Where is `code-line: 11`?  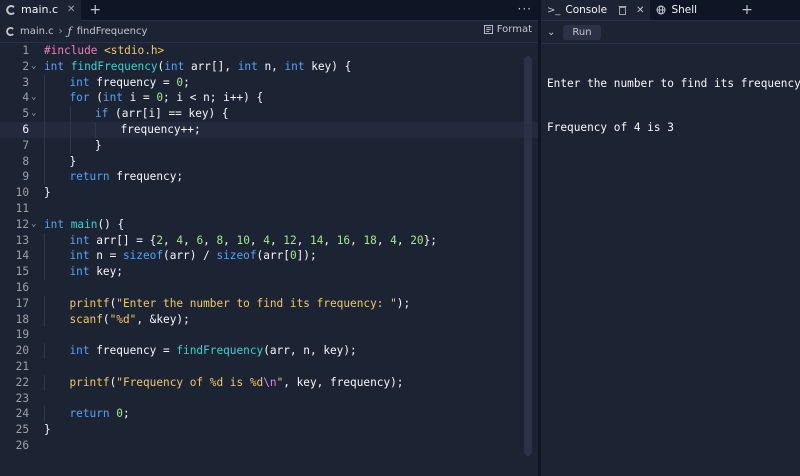
code-line: 11 is located at coordinates (269, 209).